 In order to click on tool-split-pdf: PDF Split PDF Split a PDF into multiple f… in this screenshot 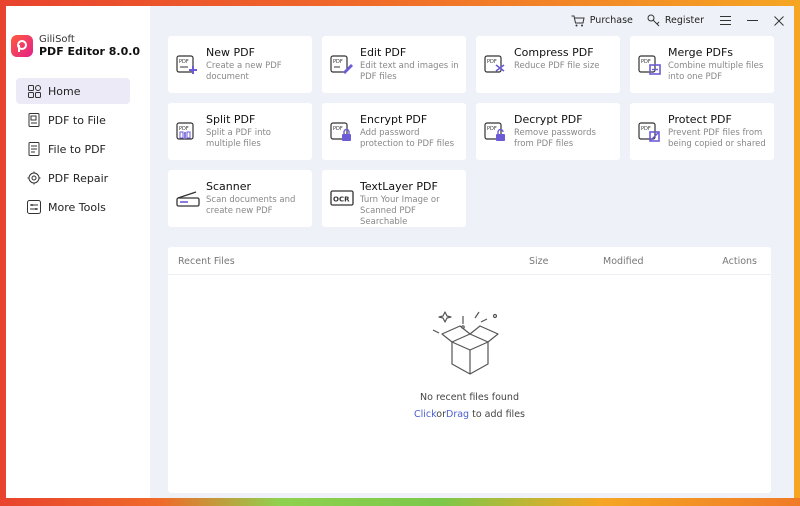, I will do `click(240, 131)`.